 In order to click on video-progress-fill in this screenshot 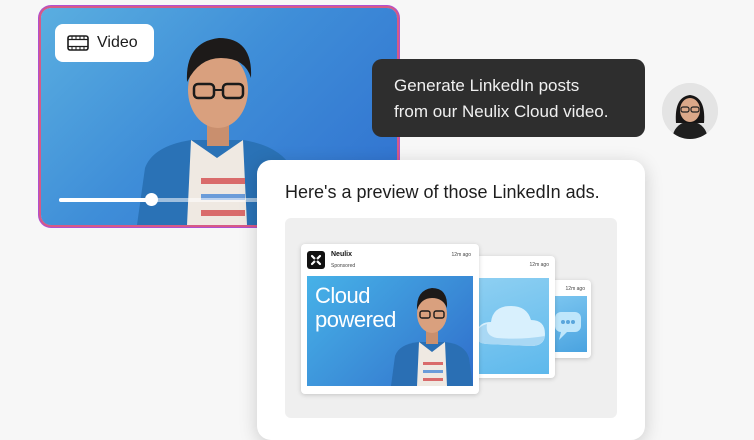, I will do `click(105, 200)`.